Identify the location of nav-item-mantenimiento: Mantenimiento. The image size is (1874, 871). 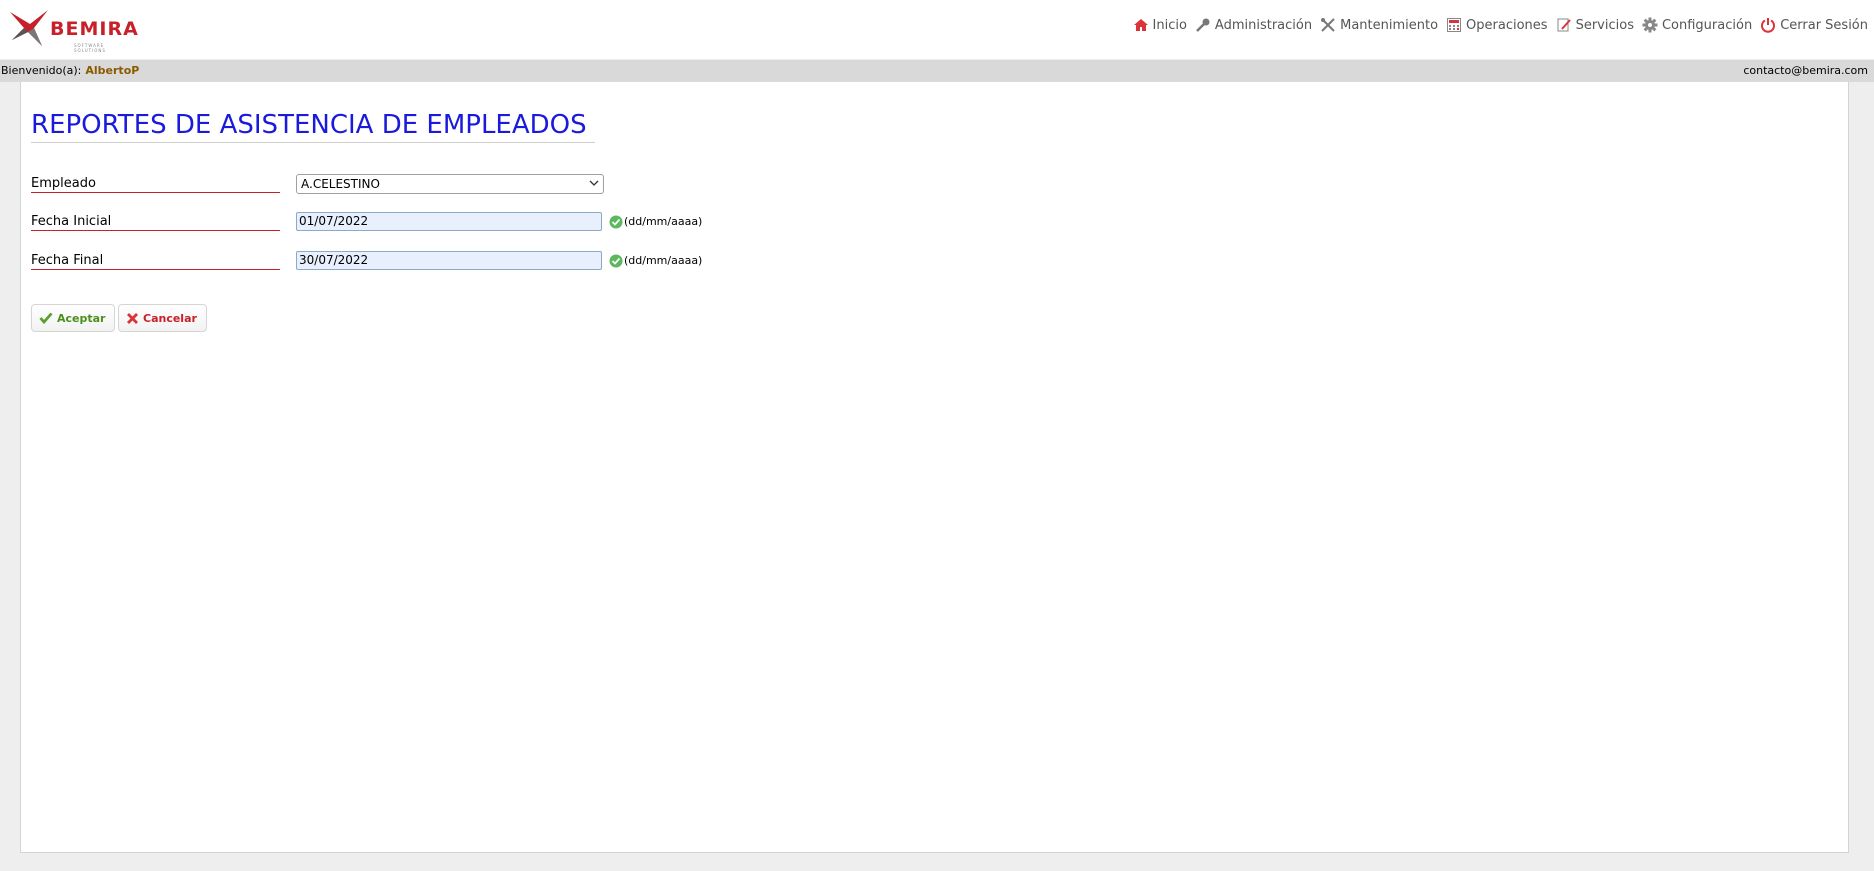
(1379, 25).